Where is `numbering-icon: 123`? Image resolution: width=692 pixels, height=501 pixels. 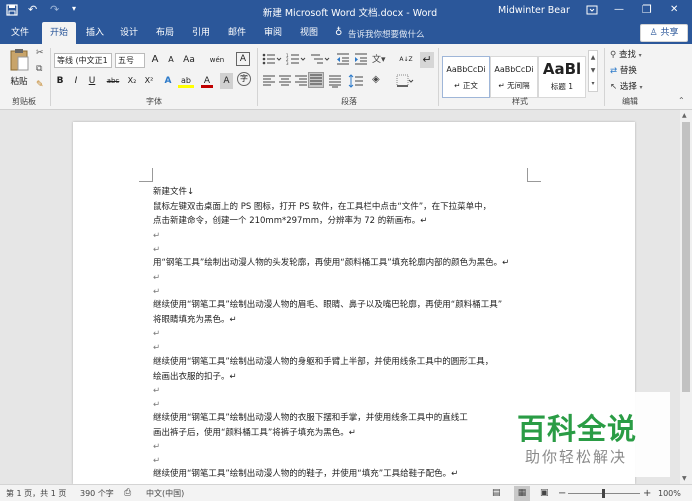 numbering-icon: 123 is located at coordinates (296, 59).